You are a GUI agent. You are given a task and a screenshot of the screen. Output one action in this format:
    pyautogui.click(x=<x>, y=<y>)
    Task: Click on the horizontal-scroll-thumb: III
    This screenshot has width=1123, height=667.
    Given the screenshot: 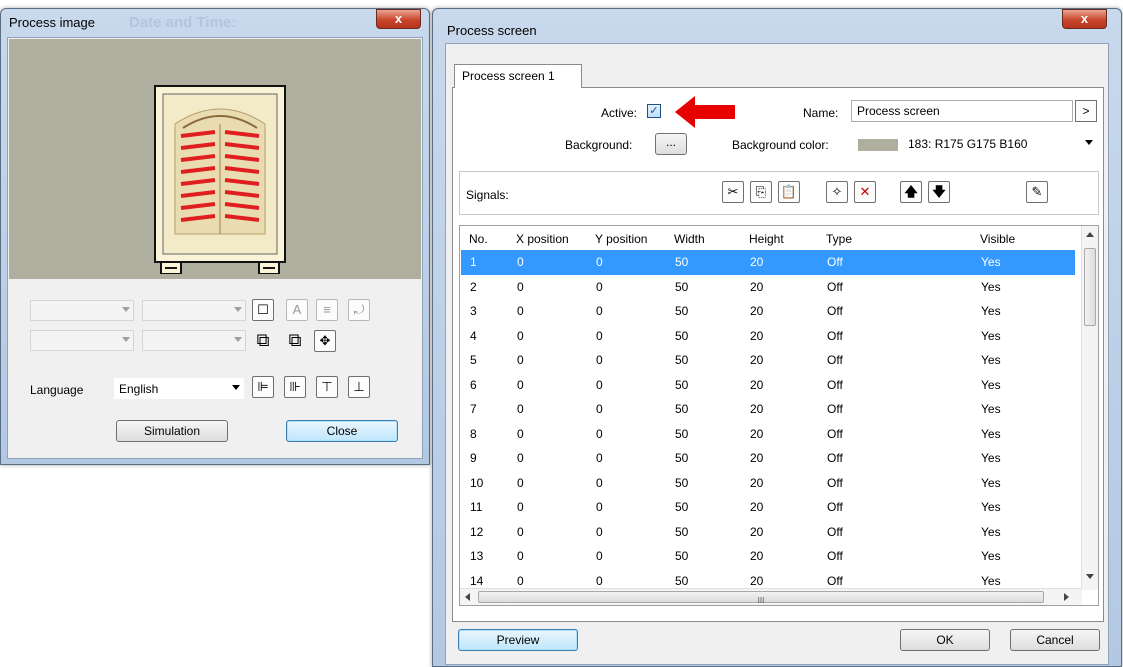 What is the action you would take?
    pyautogui.click(x=761, y=598)
    